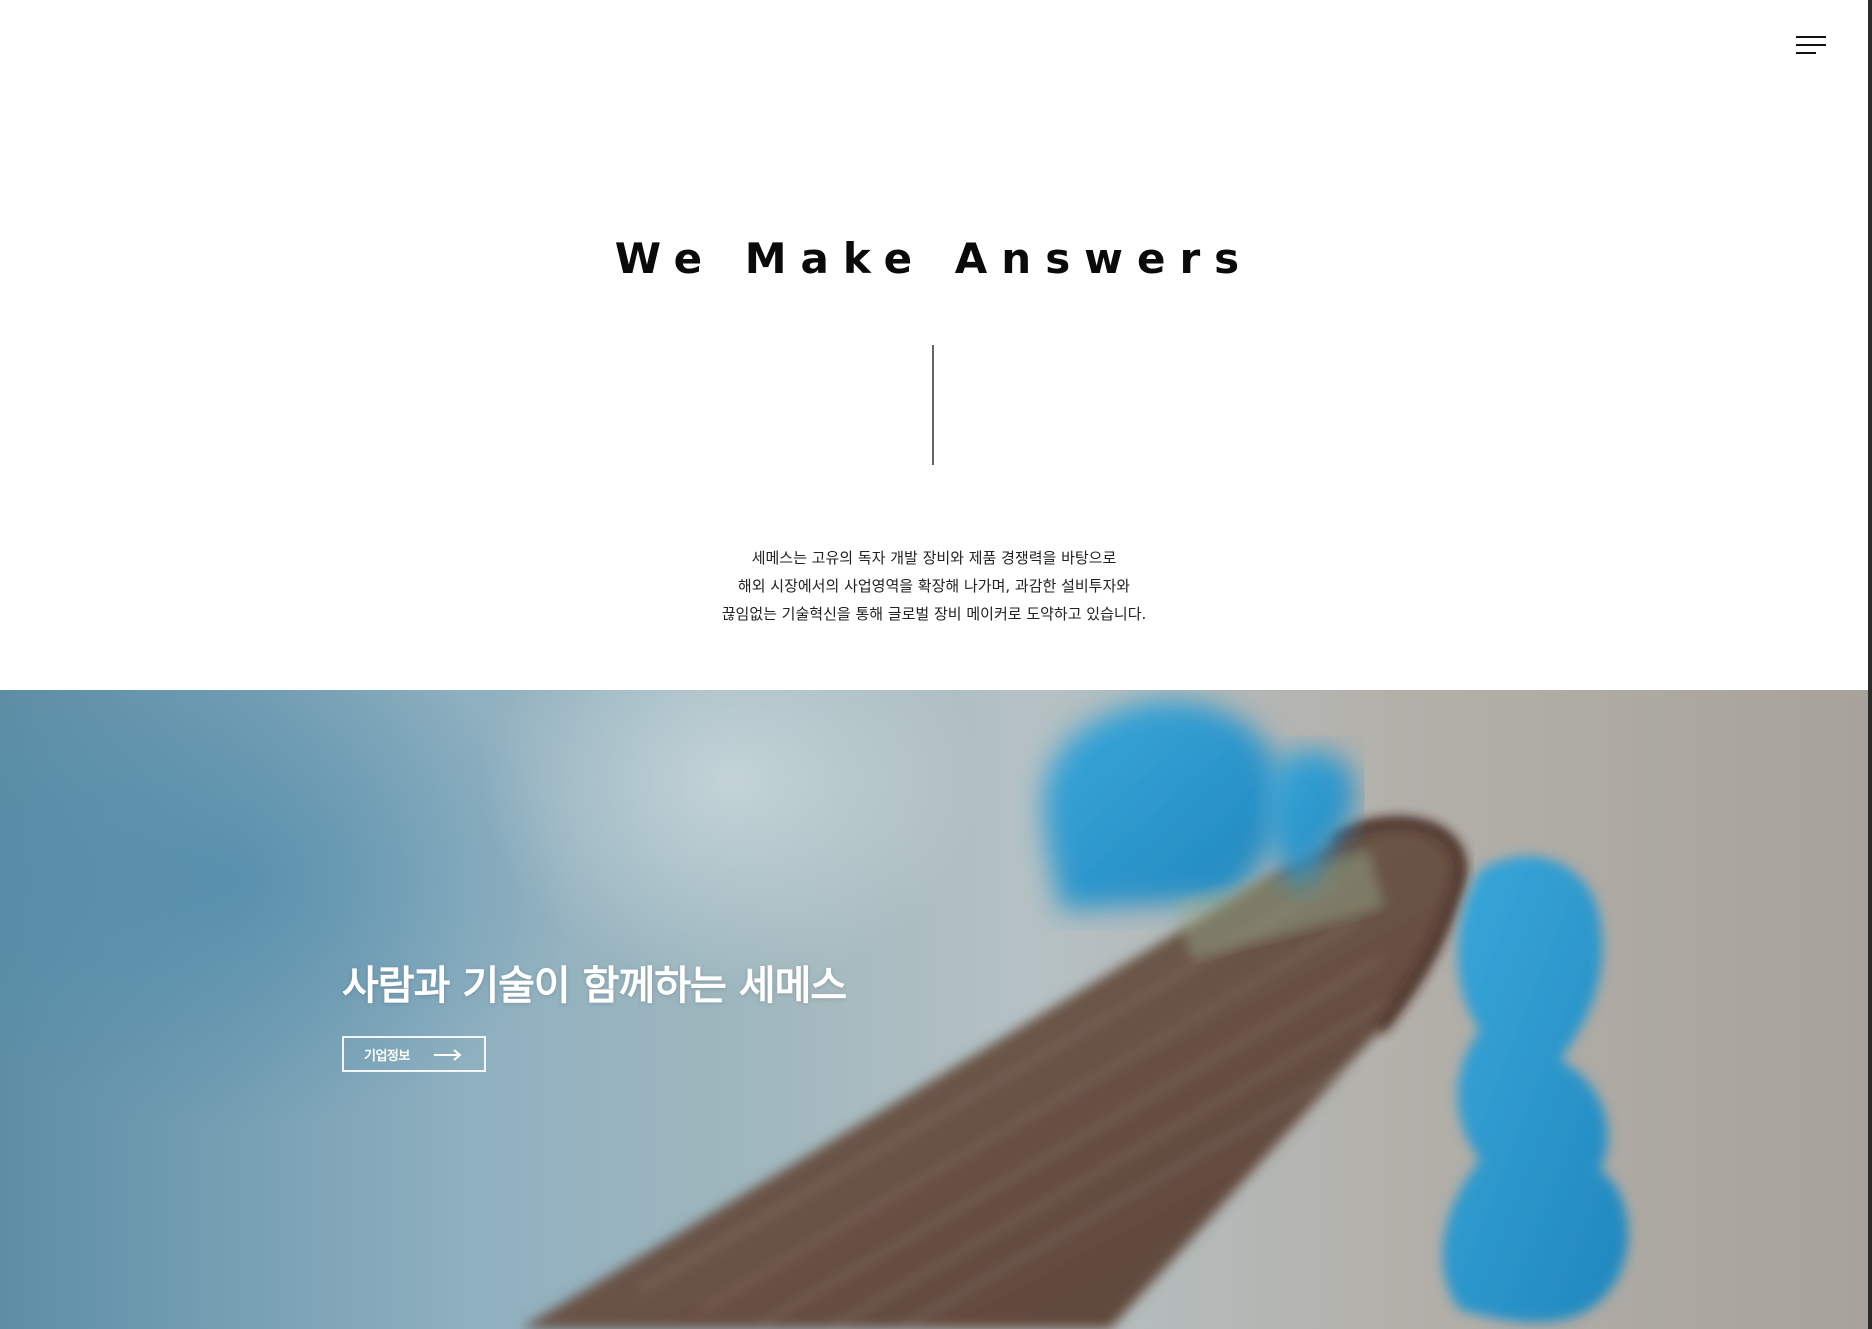 Image resolution: width=1872 pixels, height=1329 pixels. I want to click on intro-title: We Make Answers, so click(934, 258).